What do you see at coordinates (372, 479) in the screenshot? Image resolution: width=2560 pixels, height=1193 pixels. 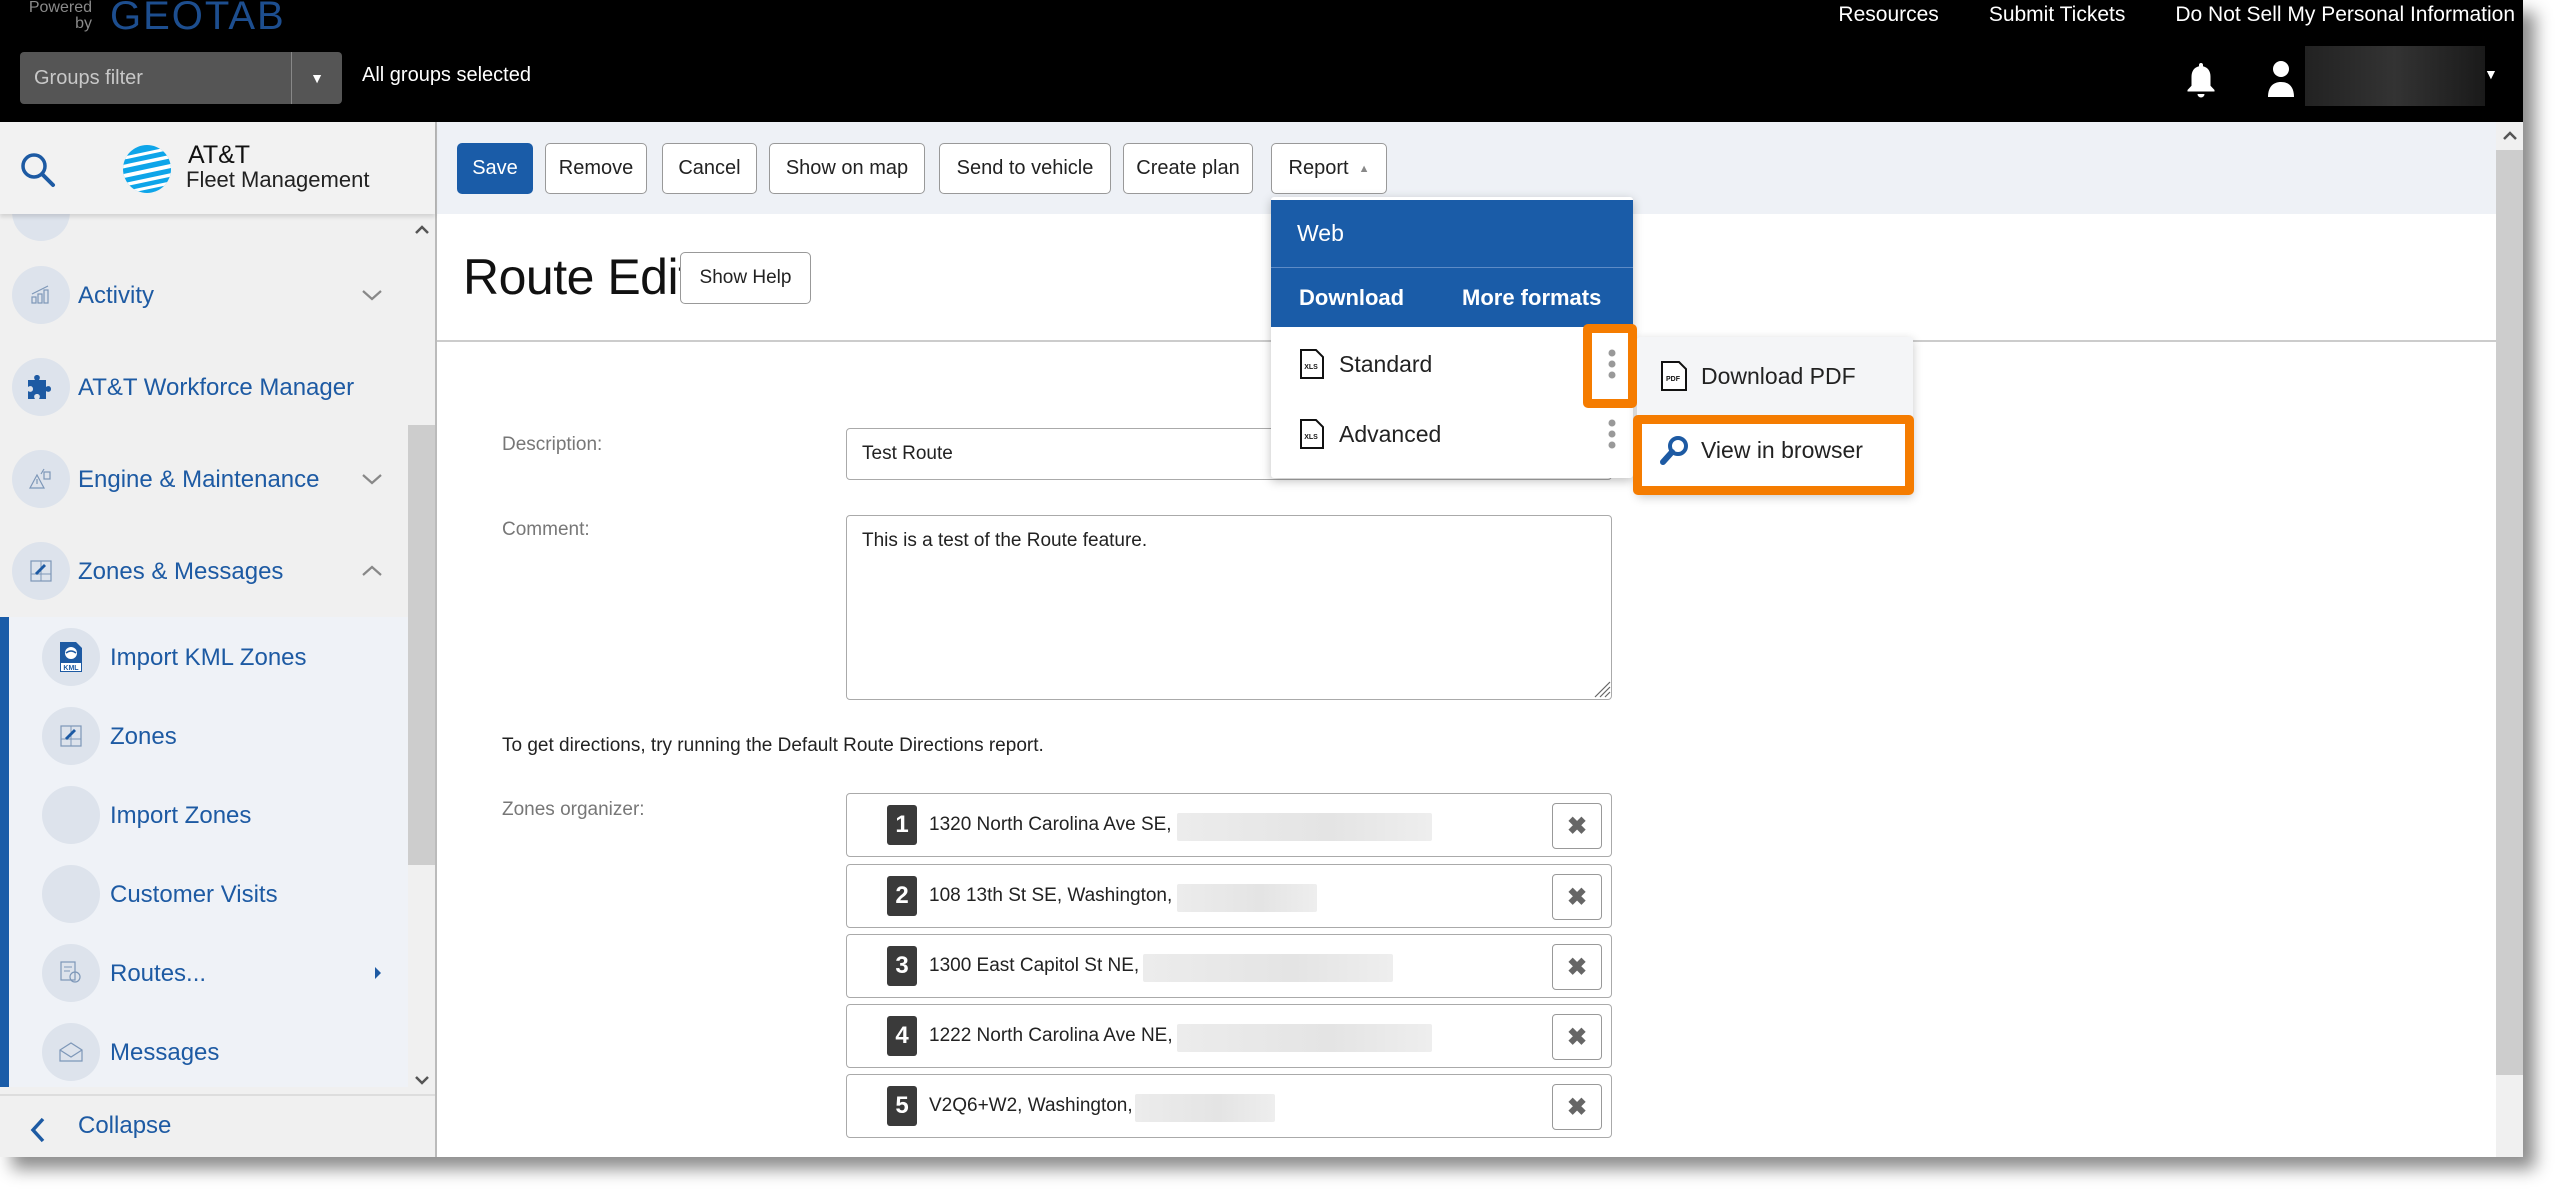 I see `chevron-down-icon` at bounding box center [372, 479].